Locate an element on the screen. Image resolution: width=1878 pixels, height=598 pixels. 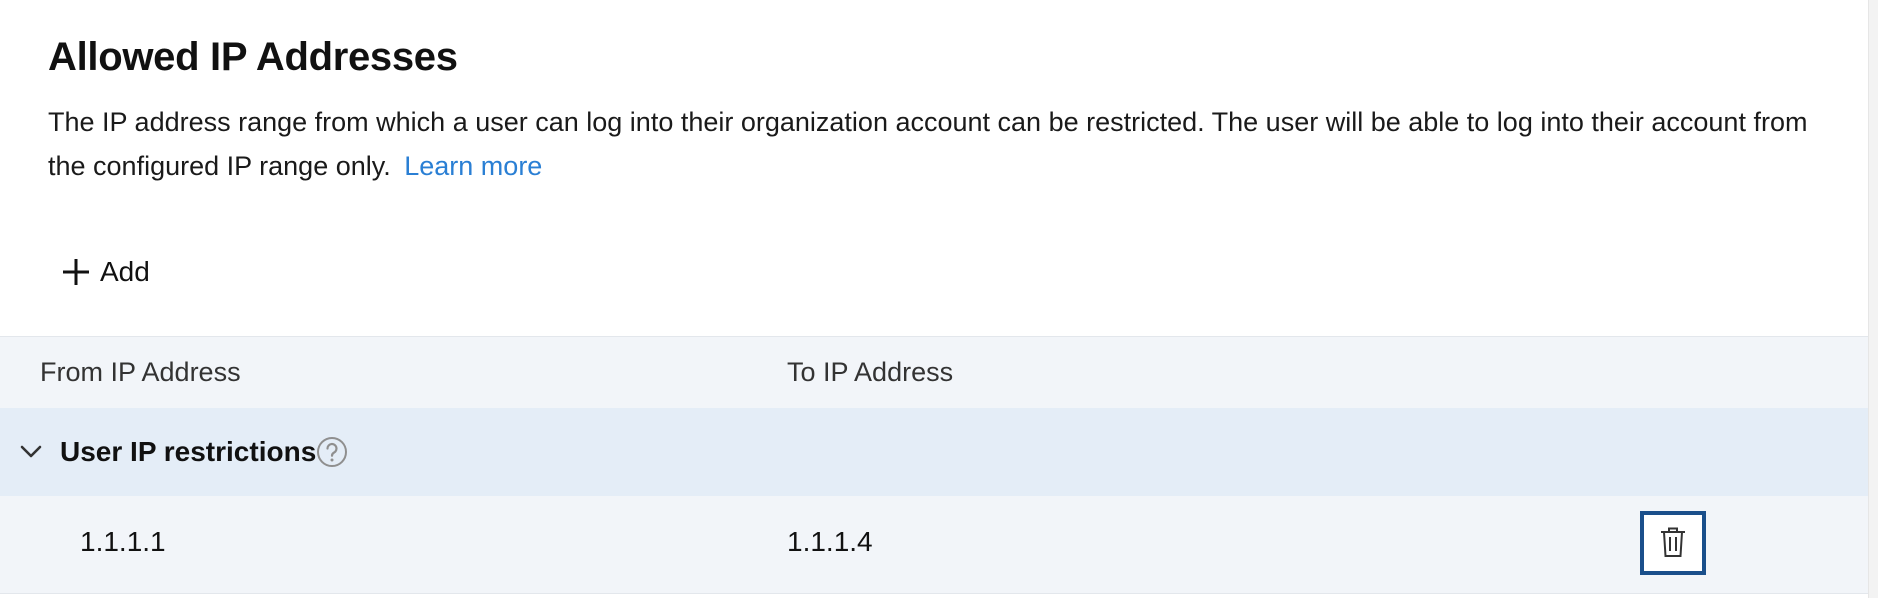
delete-button is located at coordinates (1673, 543).